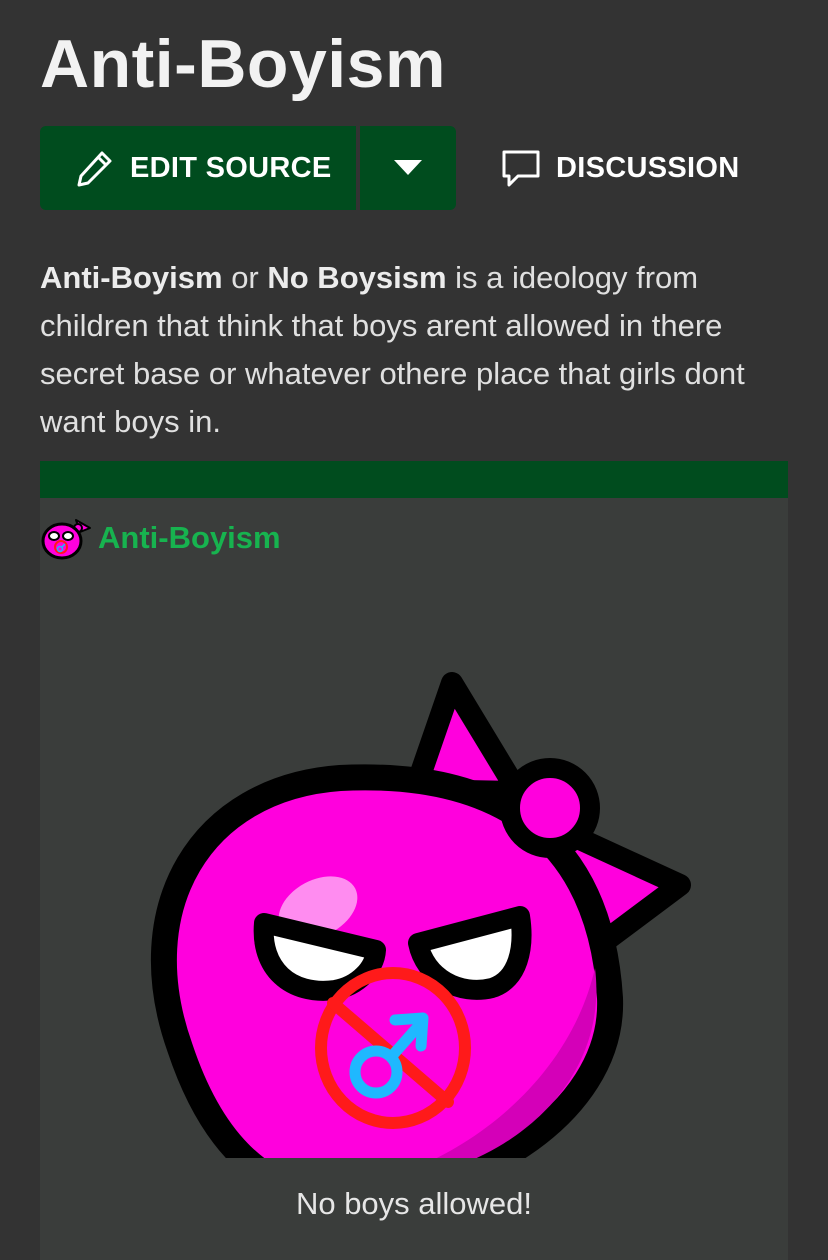  I want to click on edit-dropdown-button, so click(408, 168).